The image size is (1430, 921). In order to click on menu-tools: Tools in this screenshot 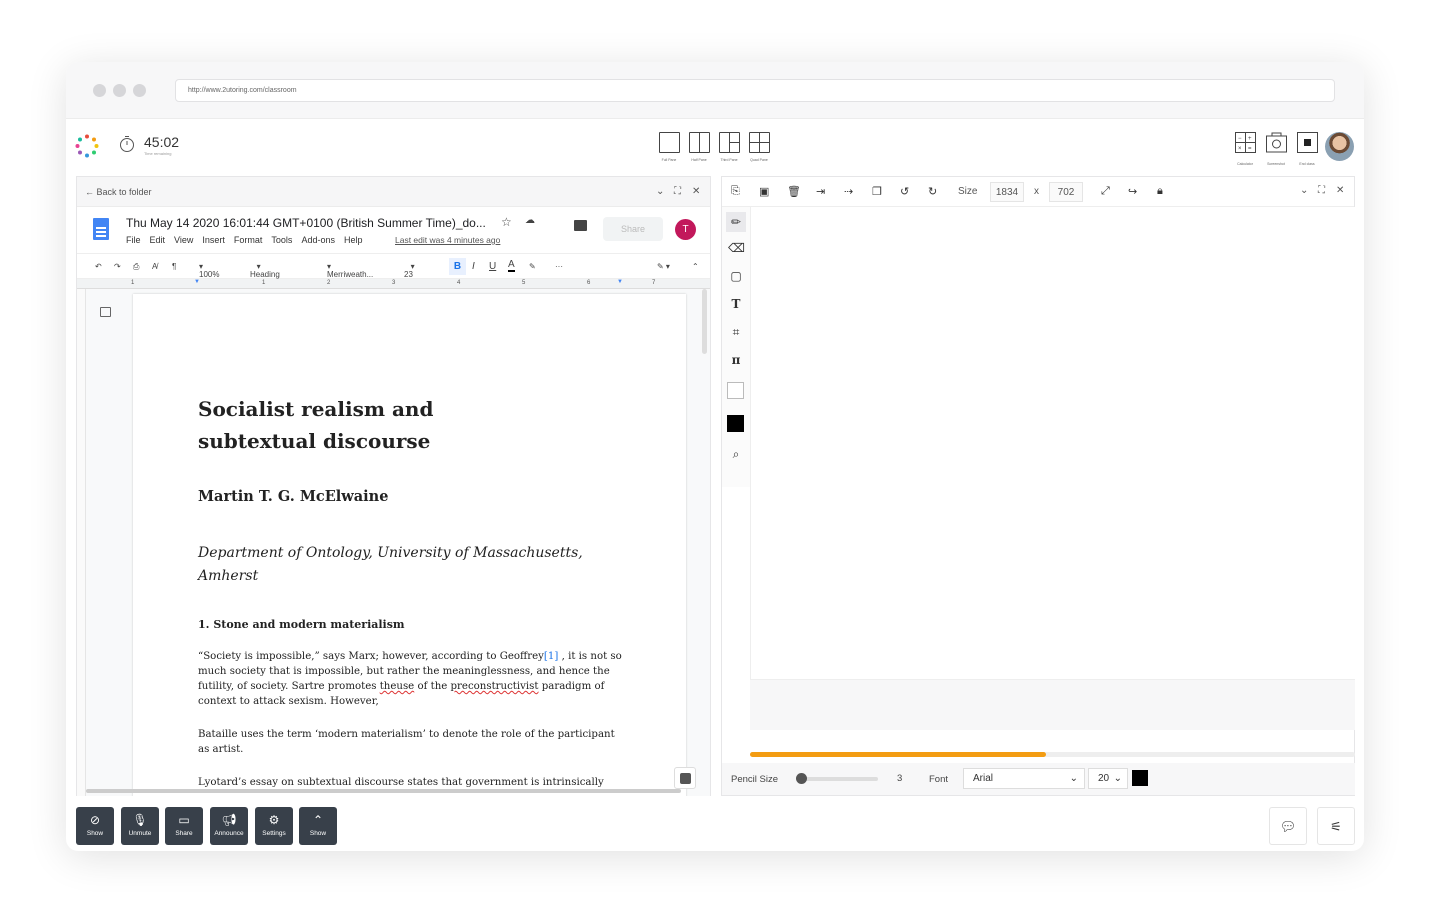, I will do `click(281, 240)`.